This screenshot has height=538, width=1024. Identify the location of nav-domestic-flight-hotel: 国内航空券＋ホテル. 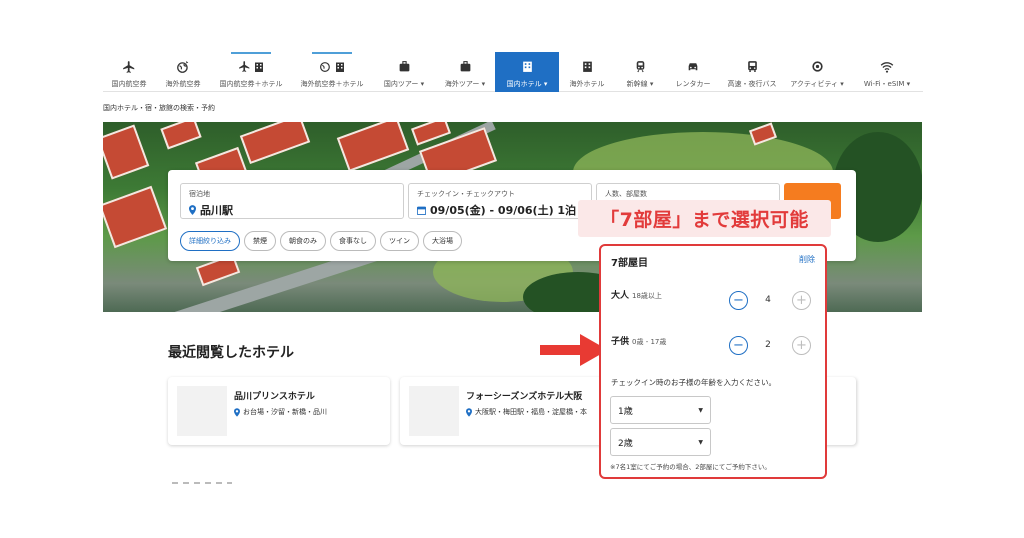
(251, 72).